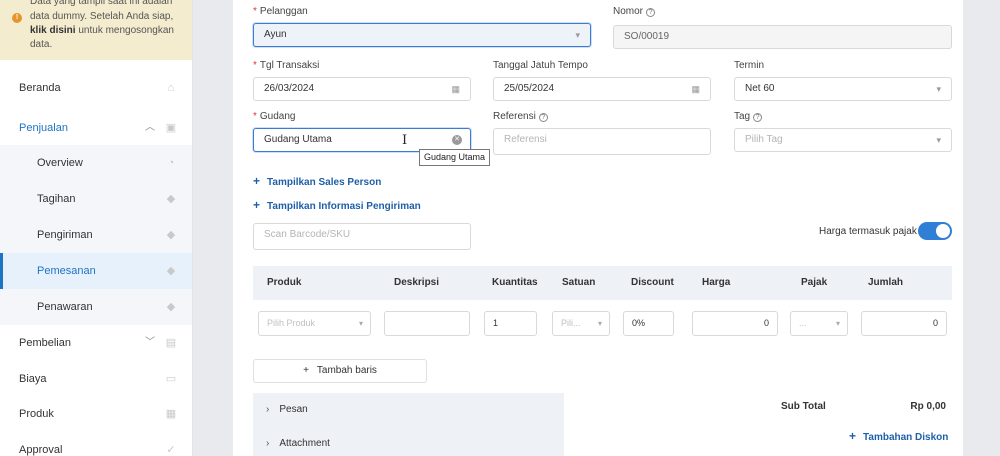 This screenshot has height=456, width=1000. Describe the element at coordinates (935, 231) in the screenshot. I see `harga-pajak-toggle` at that location.